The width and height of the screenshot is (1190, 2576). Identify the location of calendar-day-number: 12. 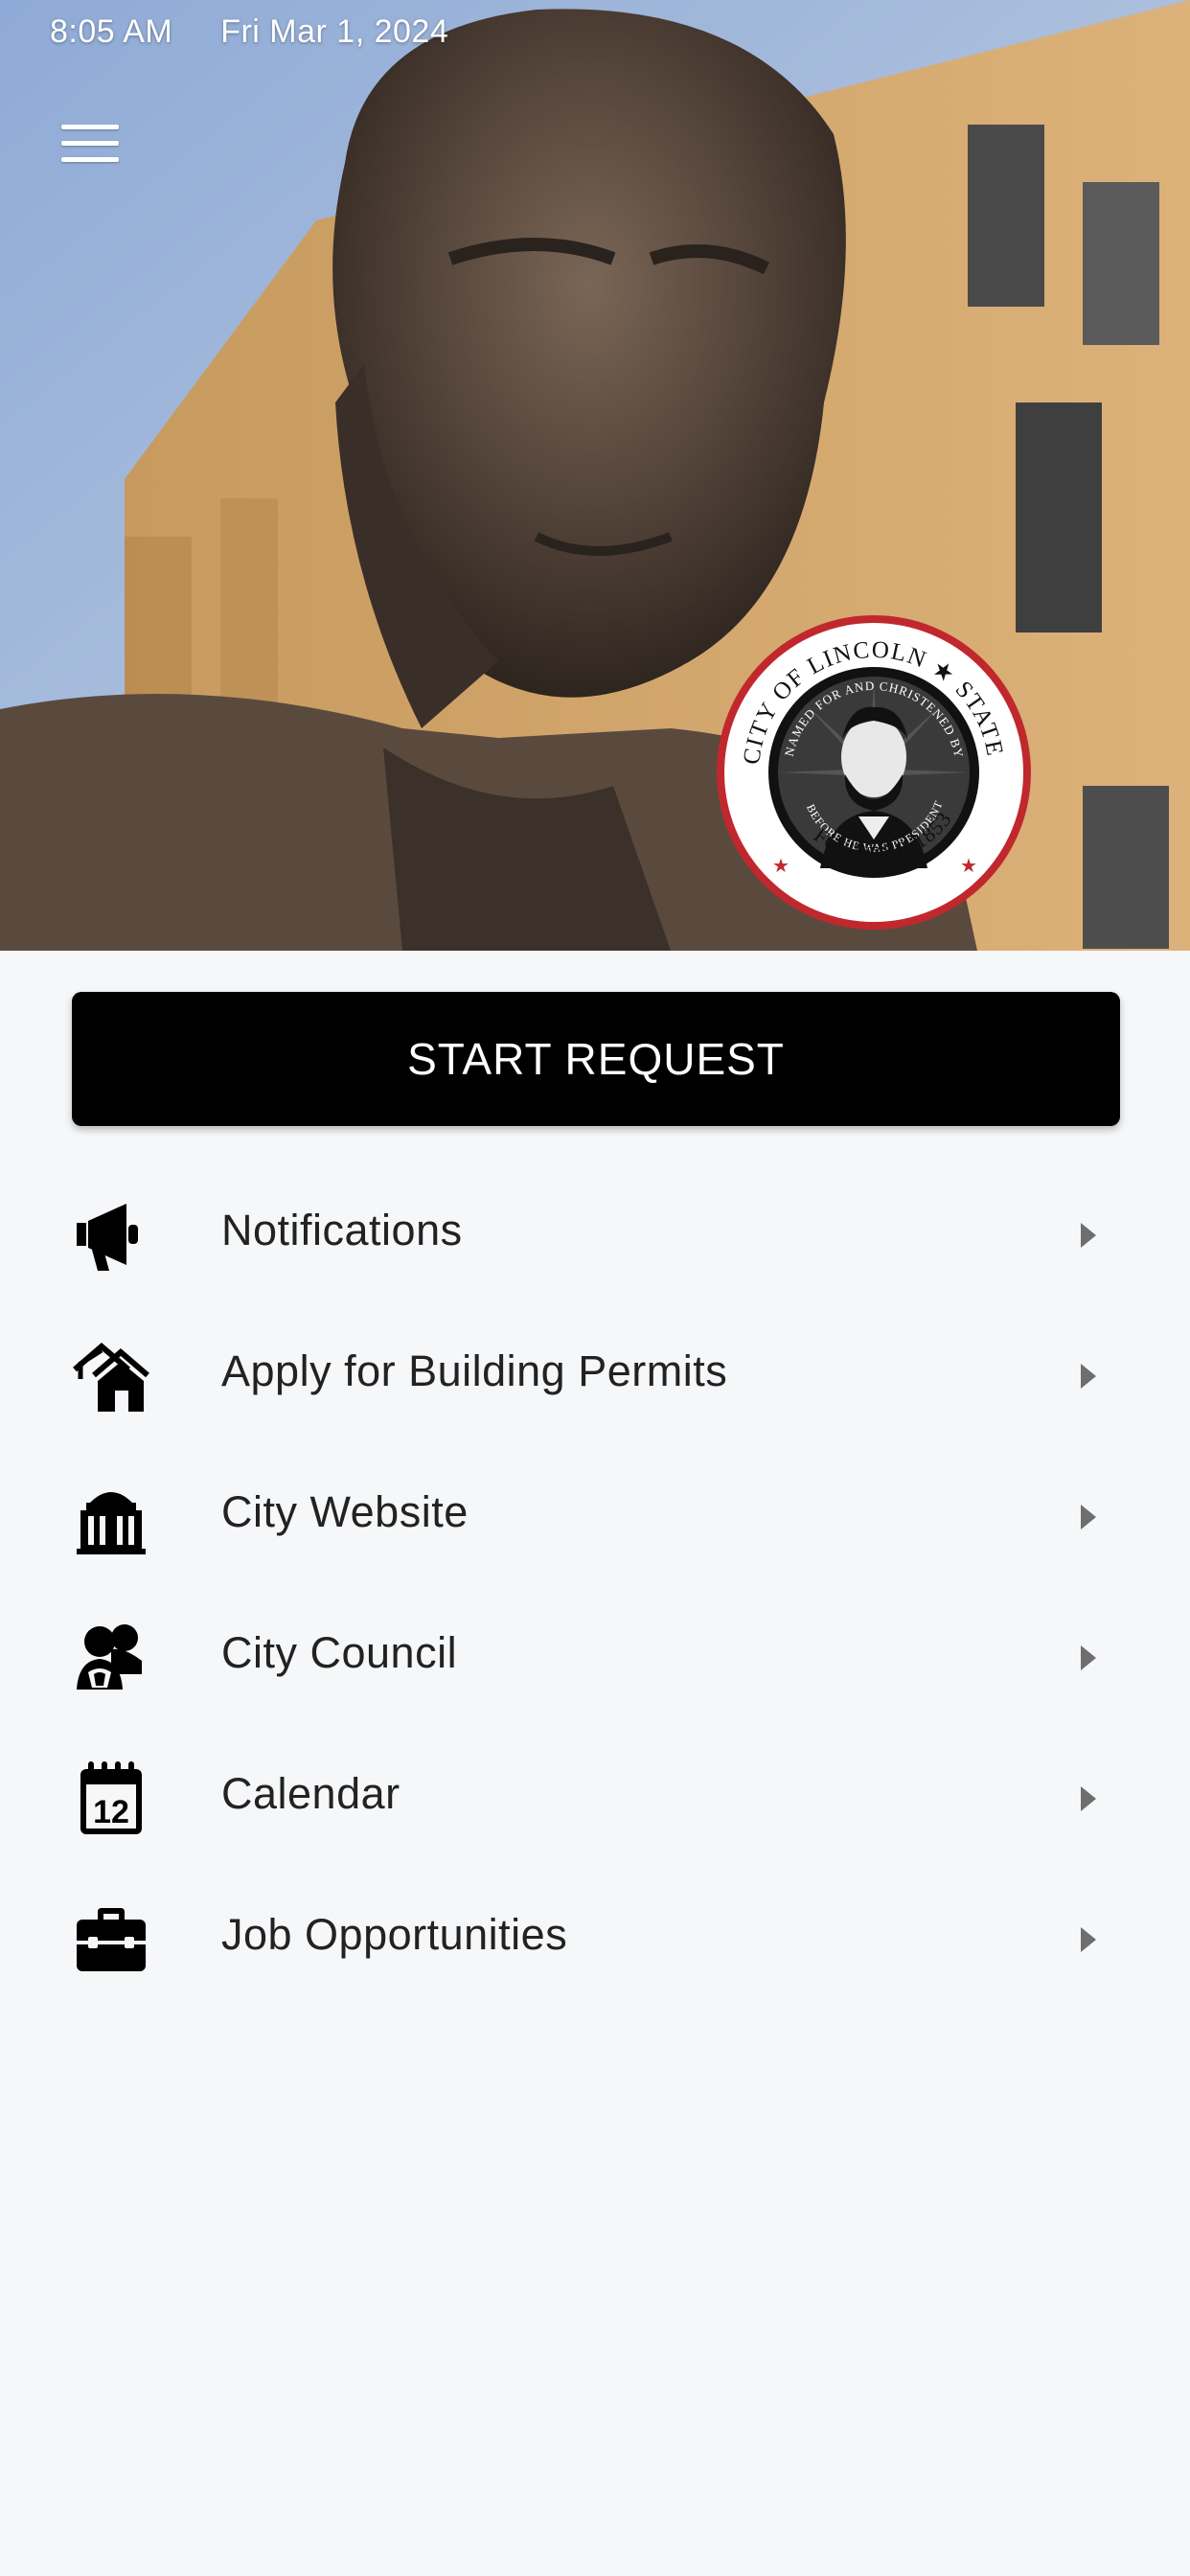
(111, 1812).